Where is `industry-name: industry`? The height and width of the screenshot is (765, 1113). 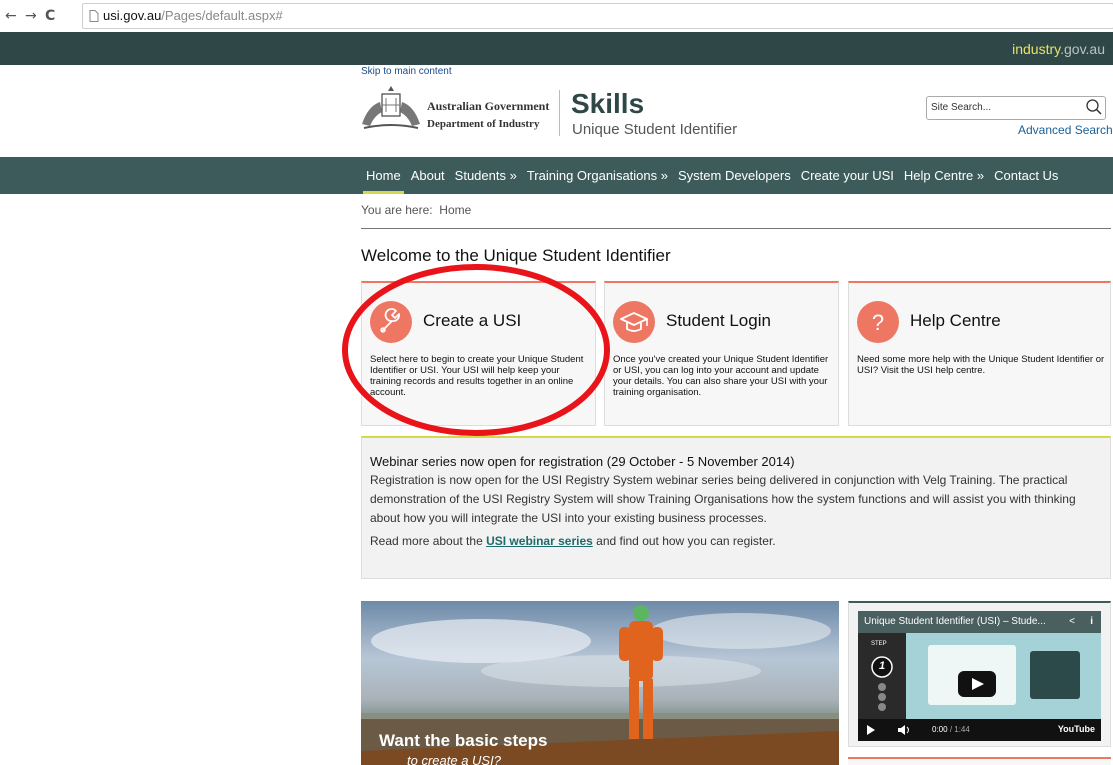
industry-name: industry is located at coordinates (1036, 49).